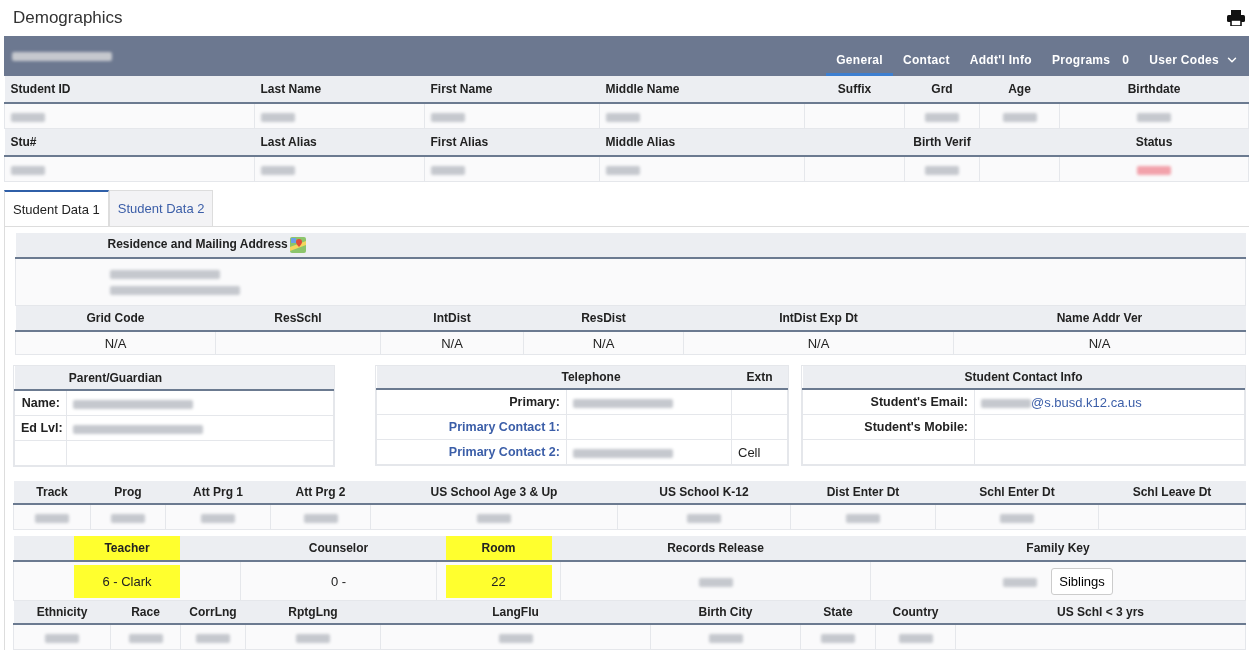  I want to click on section-title: Residence and Mailing Address, so click(197, 244).